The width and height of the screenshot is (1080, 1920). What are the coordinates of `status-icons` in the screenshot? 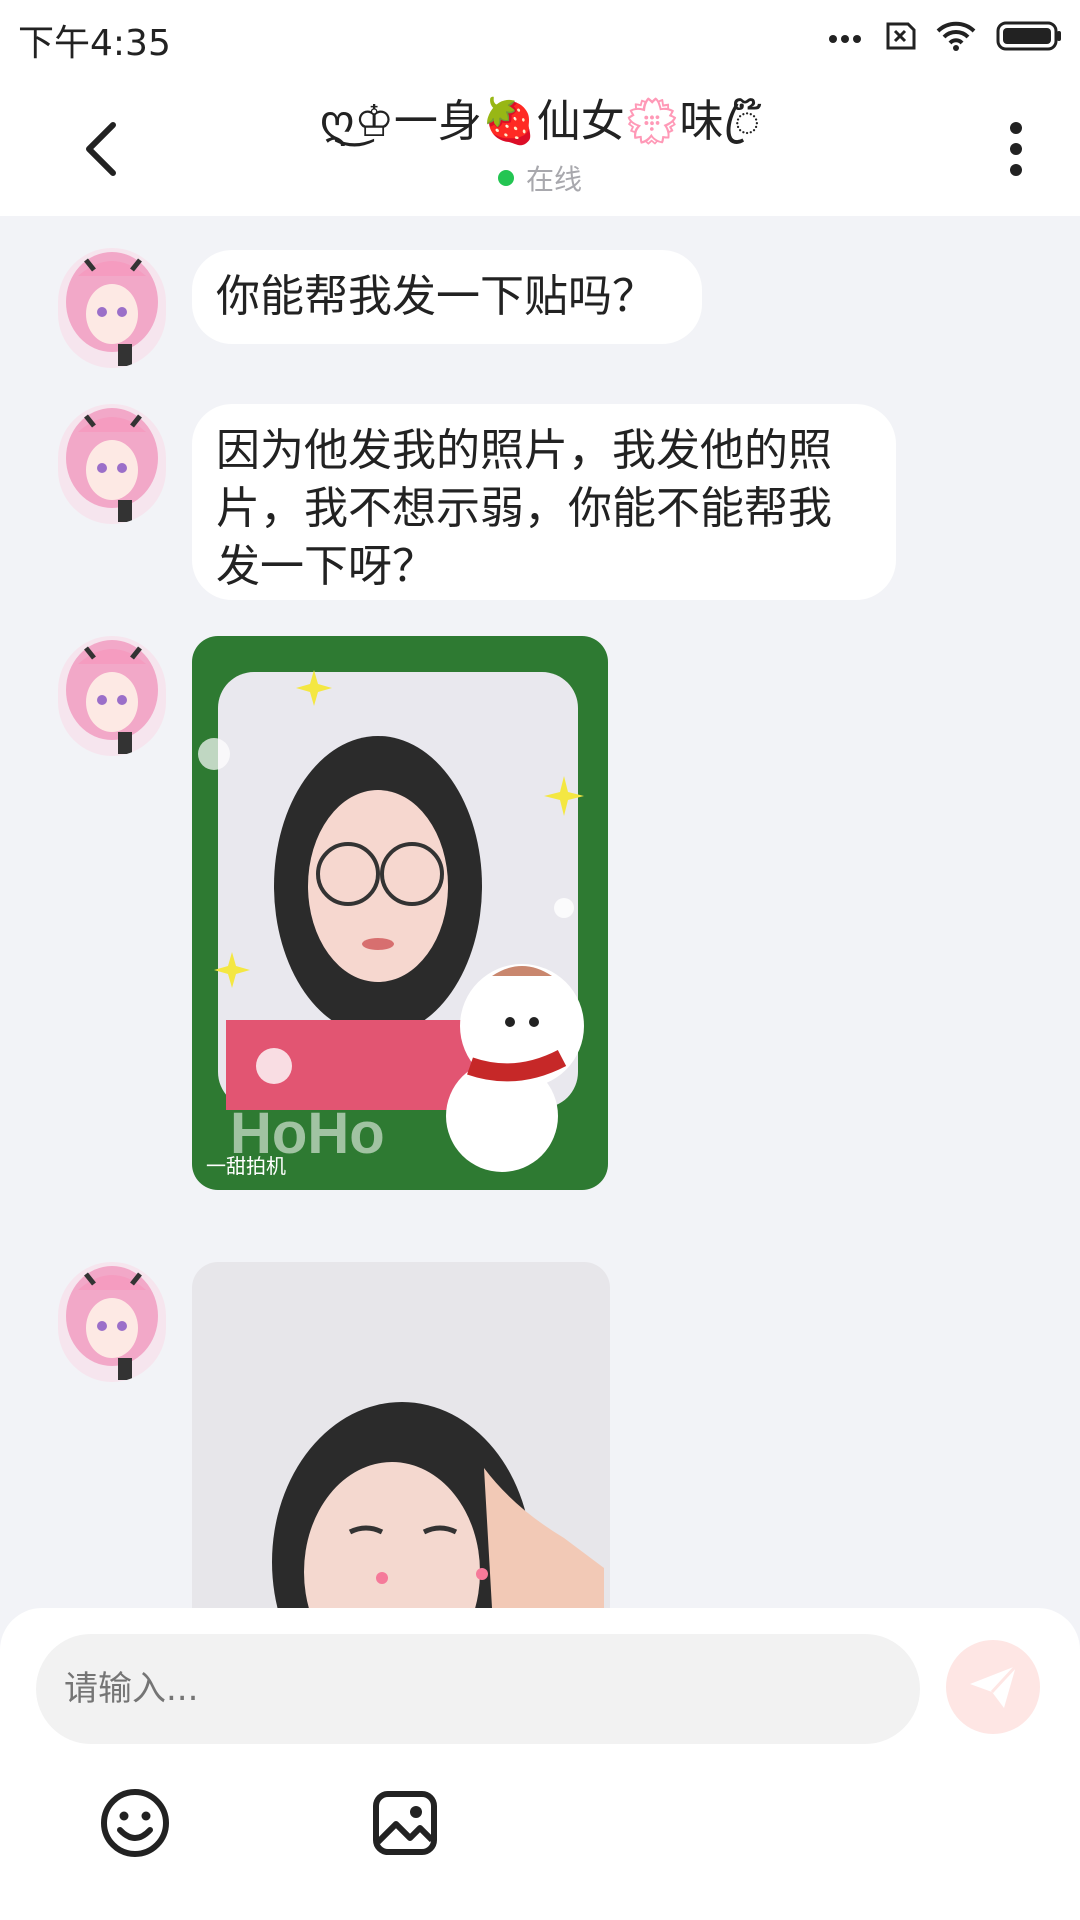 It's located at (945, 38).